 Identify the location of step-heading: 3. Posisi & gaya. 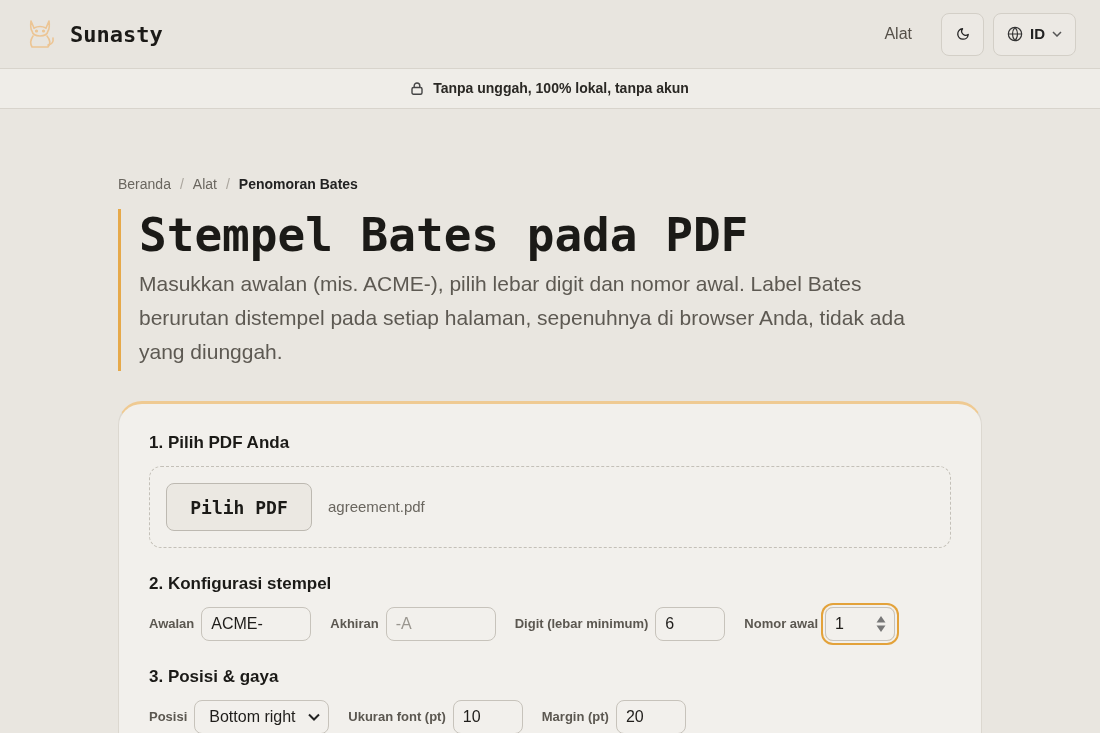
(214, 677).